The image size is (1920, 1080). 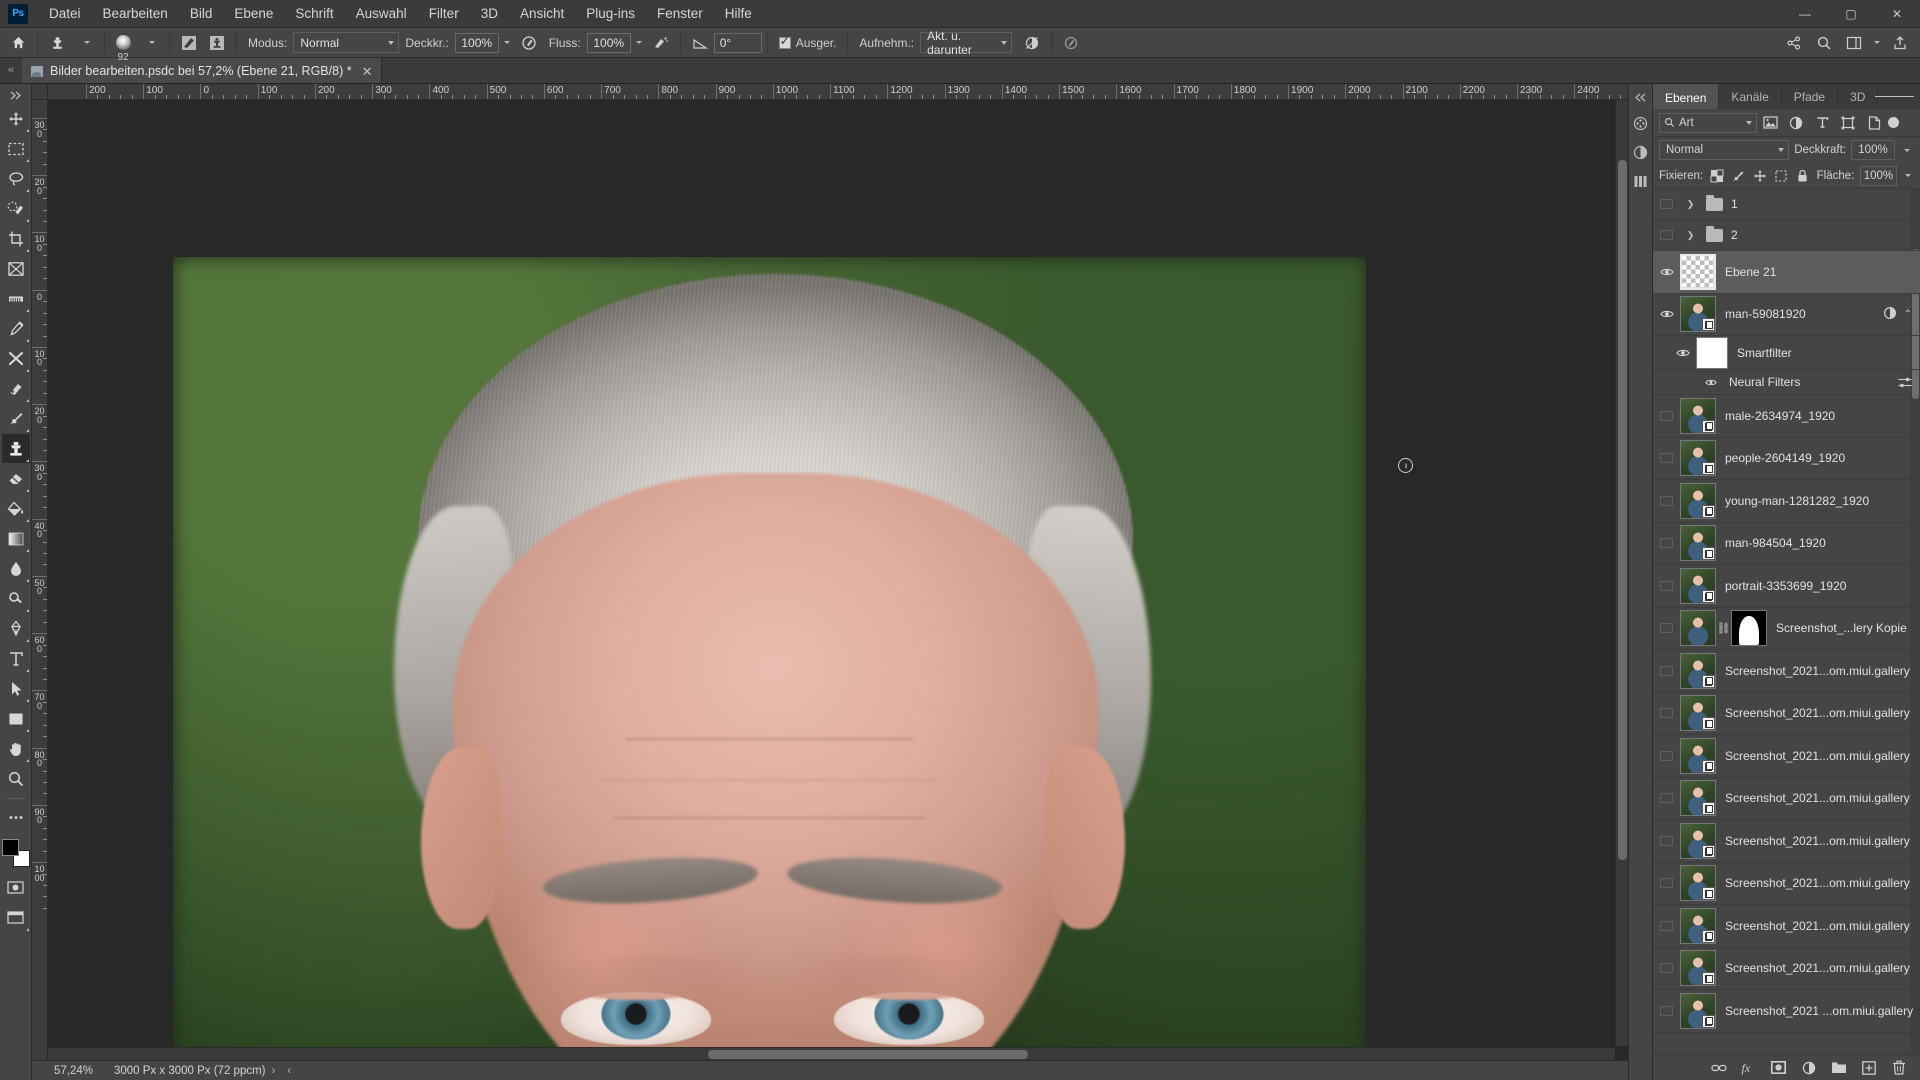 What do you see at coordinates (16, 478) in the screenshot?
I see `eraser-tool` at bounding box center [16, 478].